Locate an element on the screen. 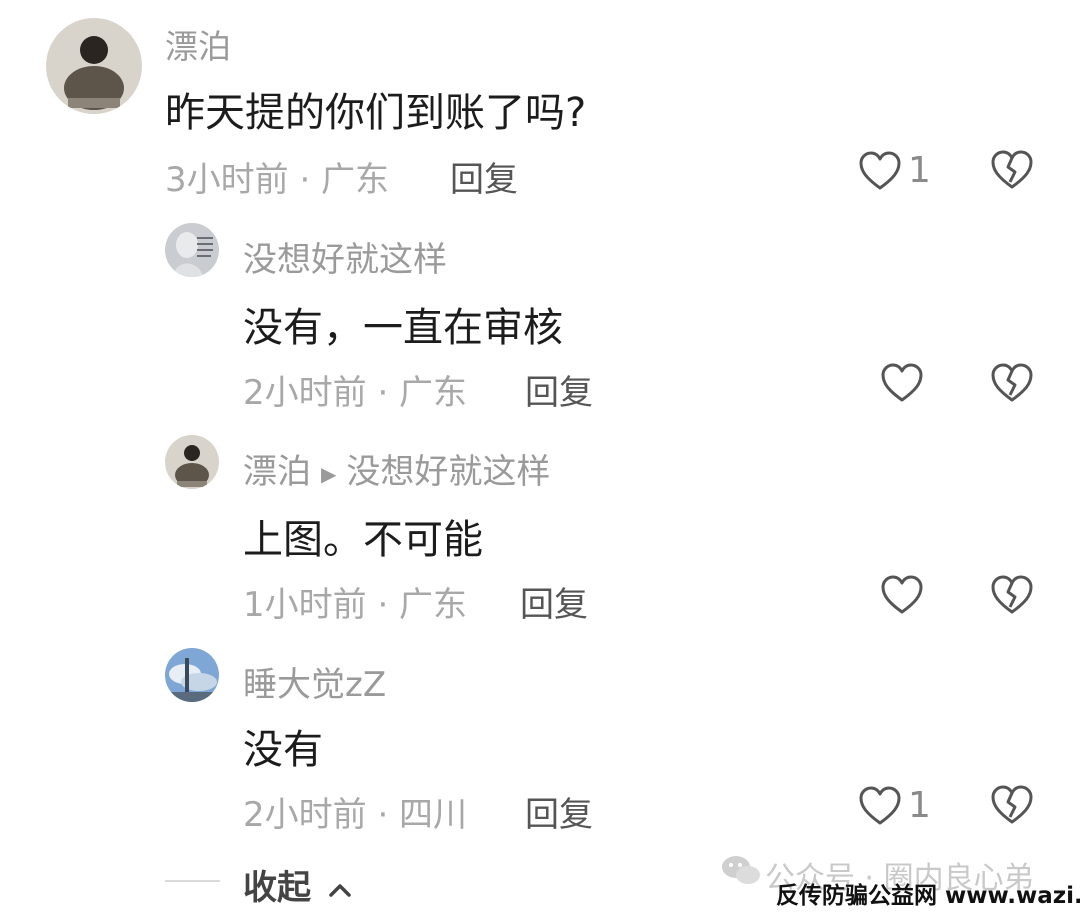 The image size is (1080, 916). comment-text: 昨天提的你们到账了吗? is located at coordinates (376, 113).